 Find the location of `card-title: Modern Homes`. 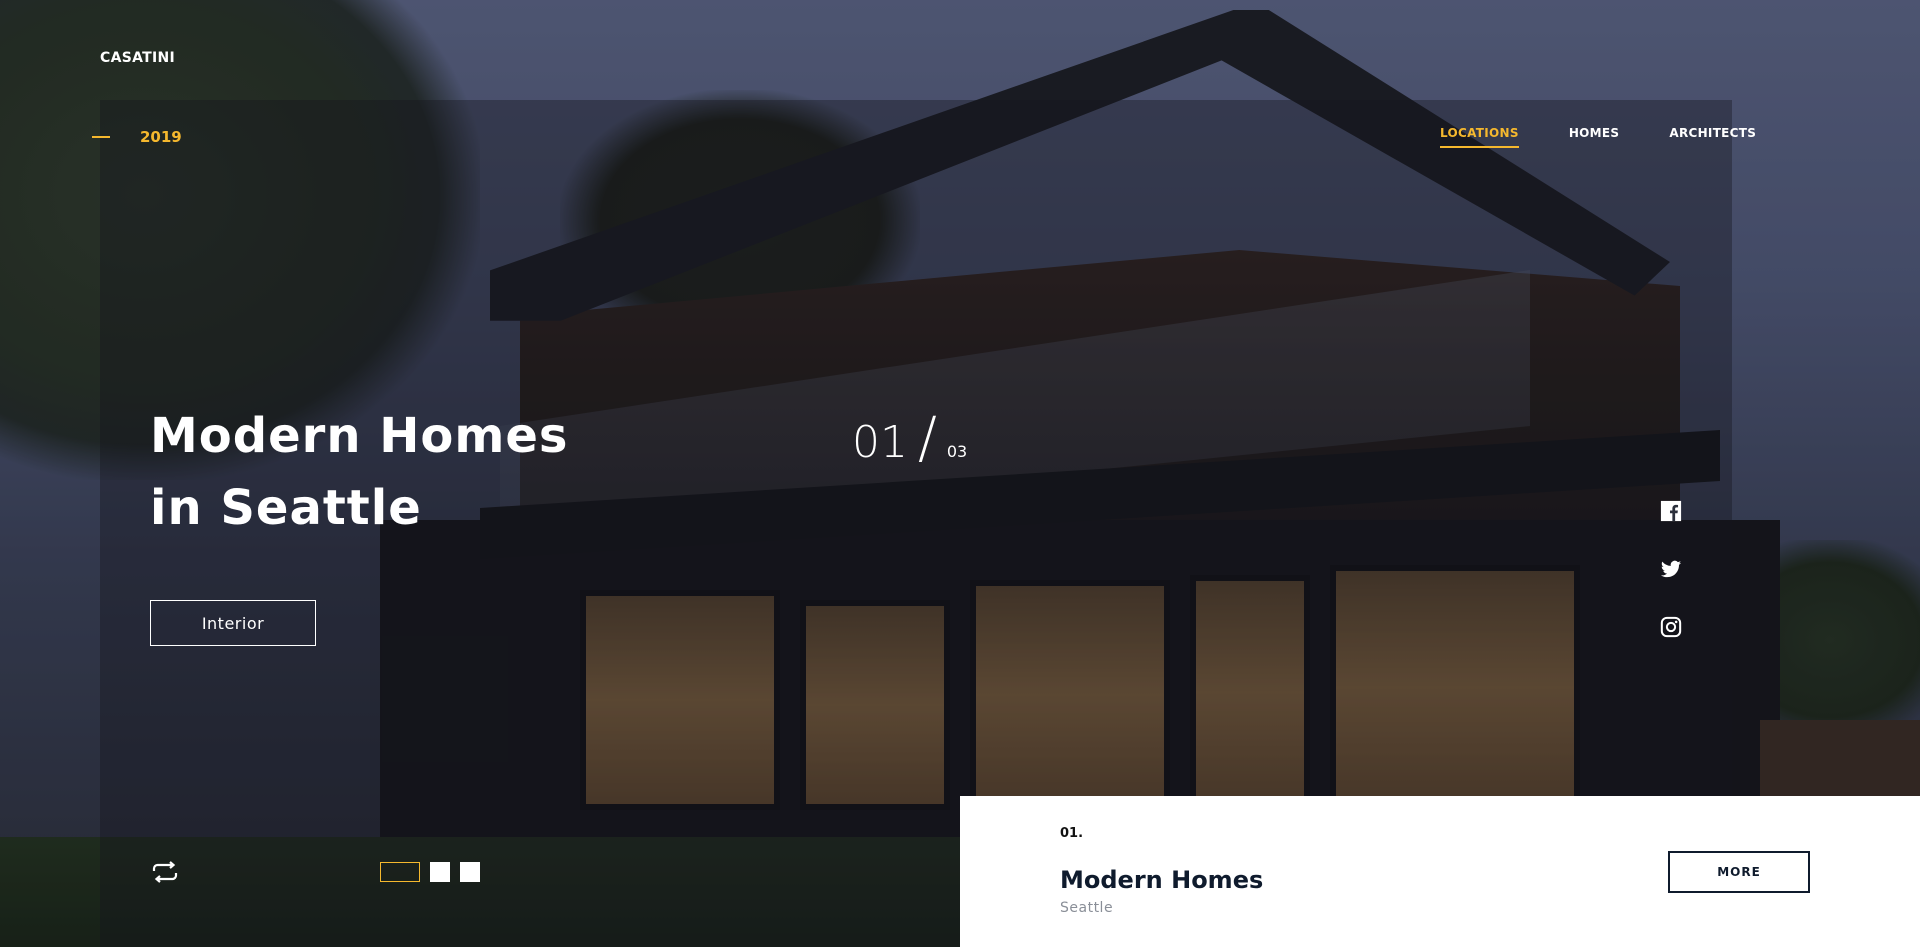

card-title: Modern Homes is located at coordinates (1162, 880).